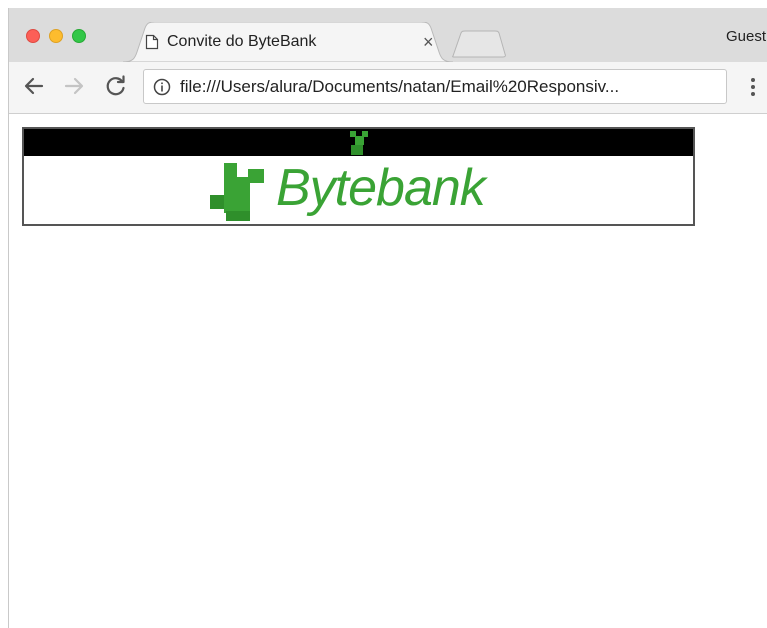 This screenshot has height=628, width=767. I want to click on profile-label: Guest, so click(746, 36).